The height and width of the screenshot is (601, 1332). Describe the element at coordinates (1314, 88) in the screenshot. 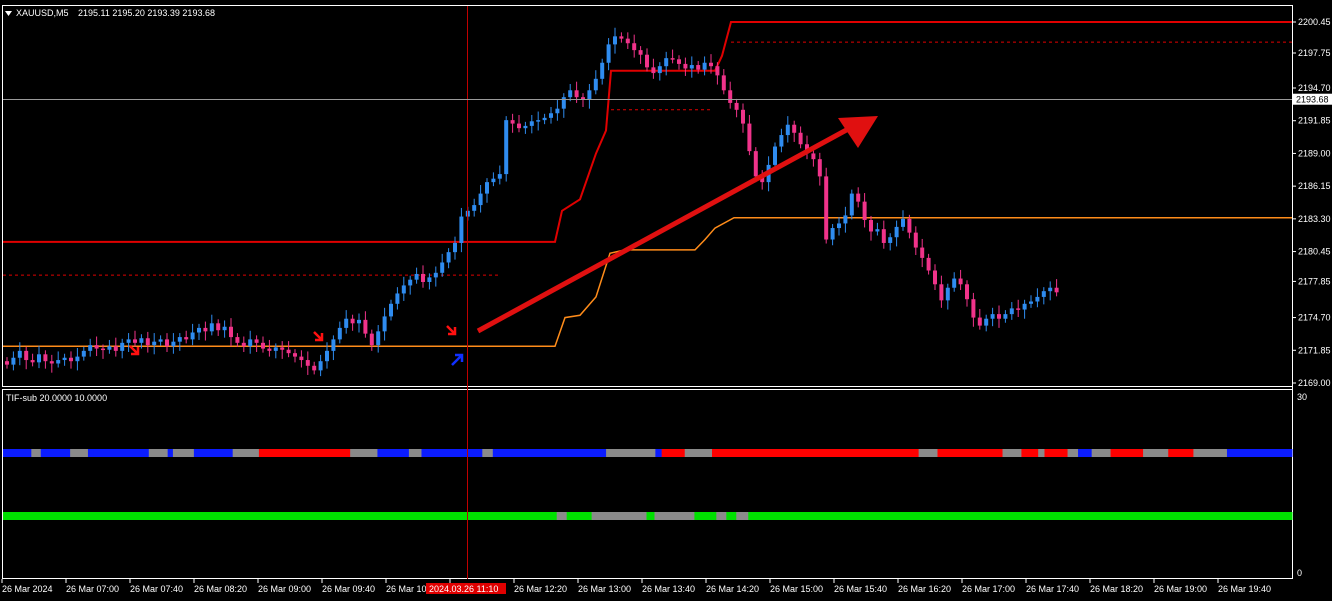

I see `price-label: 2194.70` at that location.